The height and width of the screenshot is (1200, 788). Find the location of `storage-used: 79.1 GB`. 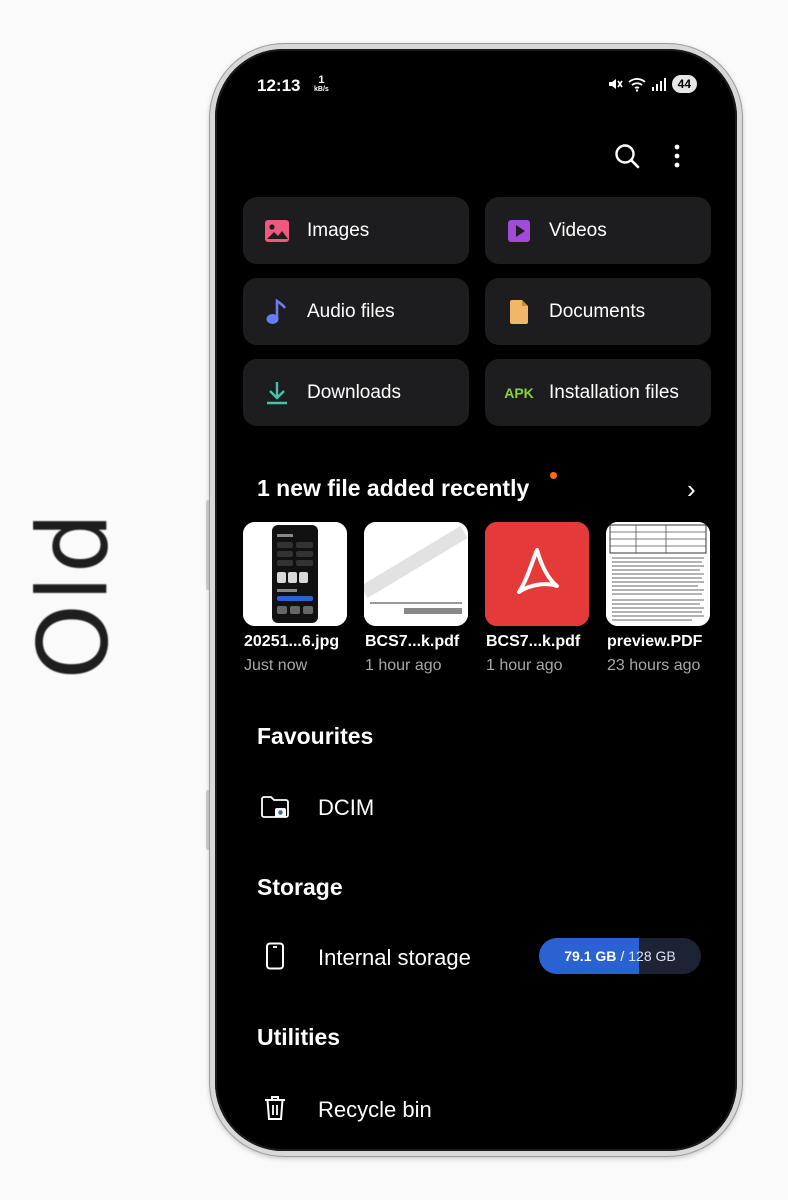

storage-used: 79.1 GB is located at coordinates (590, 956).